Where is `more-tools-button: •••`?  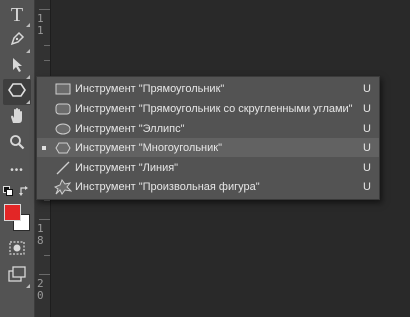
more-tools-button: ••• is located at coordinates (17, 170).